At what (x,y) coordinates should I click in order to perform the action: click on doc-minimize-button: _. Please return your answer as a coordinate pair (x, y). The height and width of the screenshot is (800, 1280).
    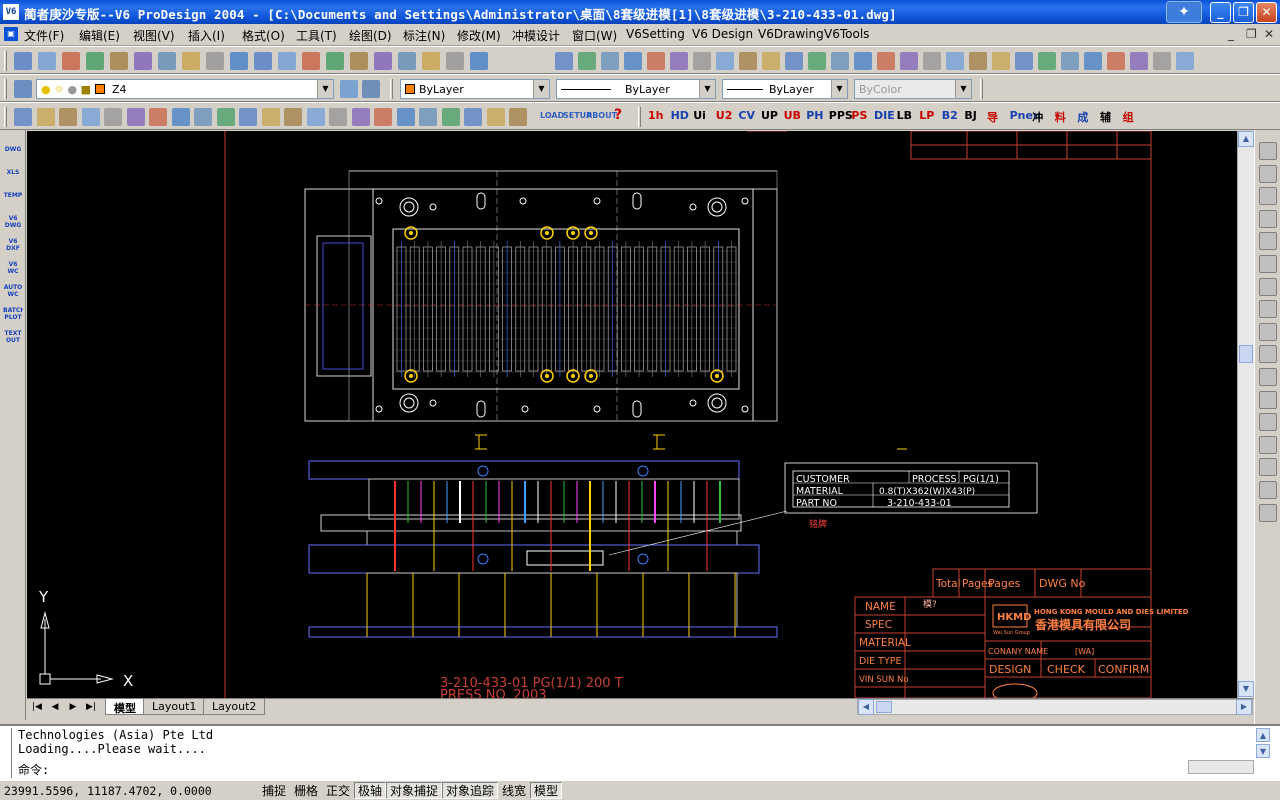
    Looking at the image, I should click on (1231, 34).